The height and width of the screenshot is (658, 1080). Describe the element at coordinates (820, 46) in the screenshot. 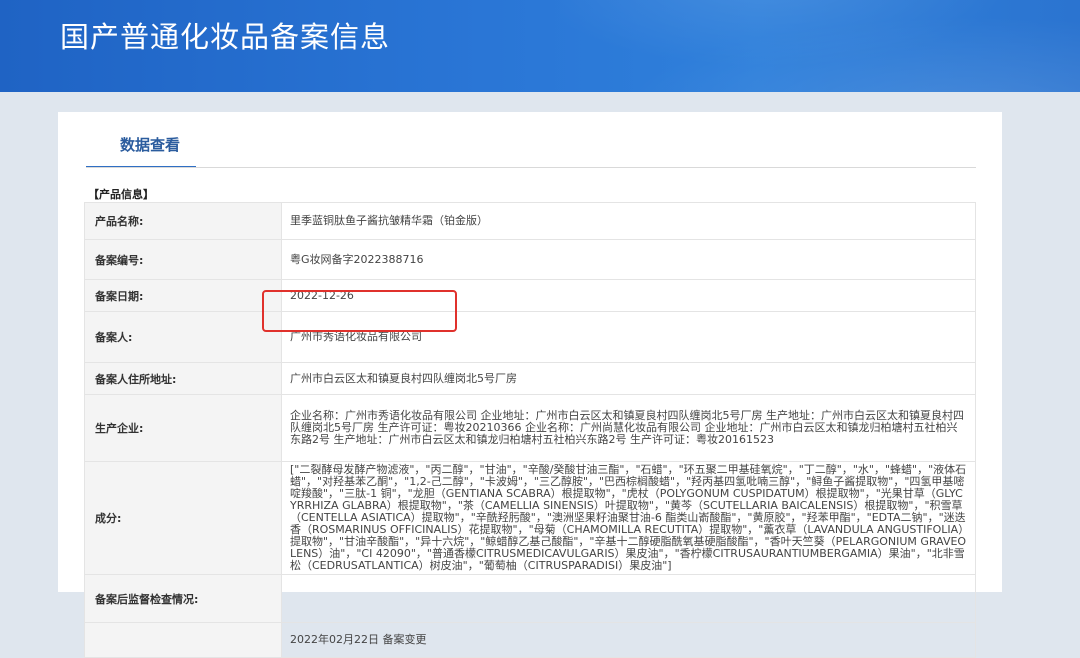

I see `banner-decoration` at that location.